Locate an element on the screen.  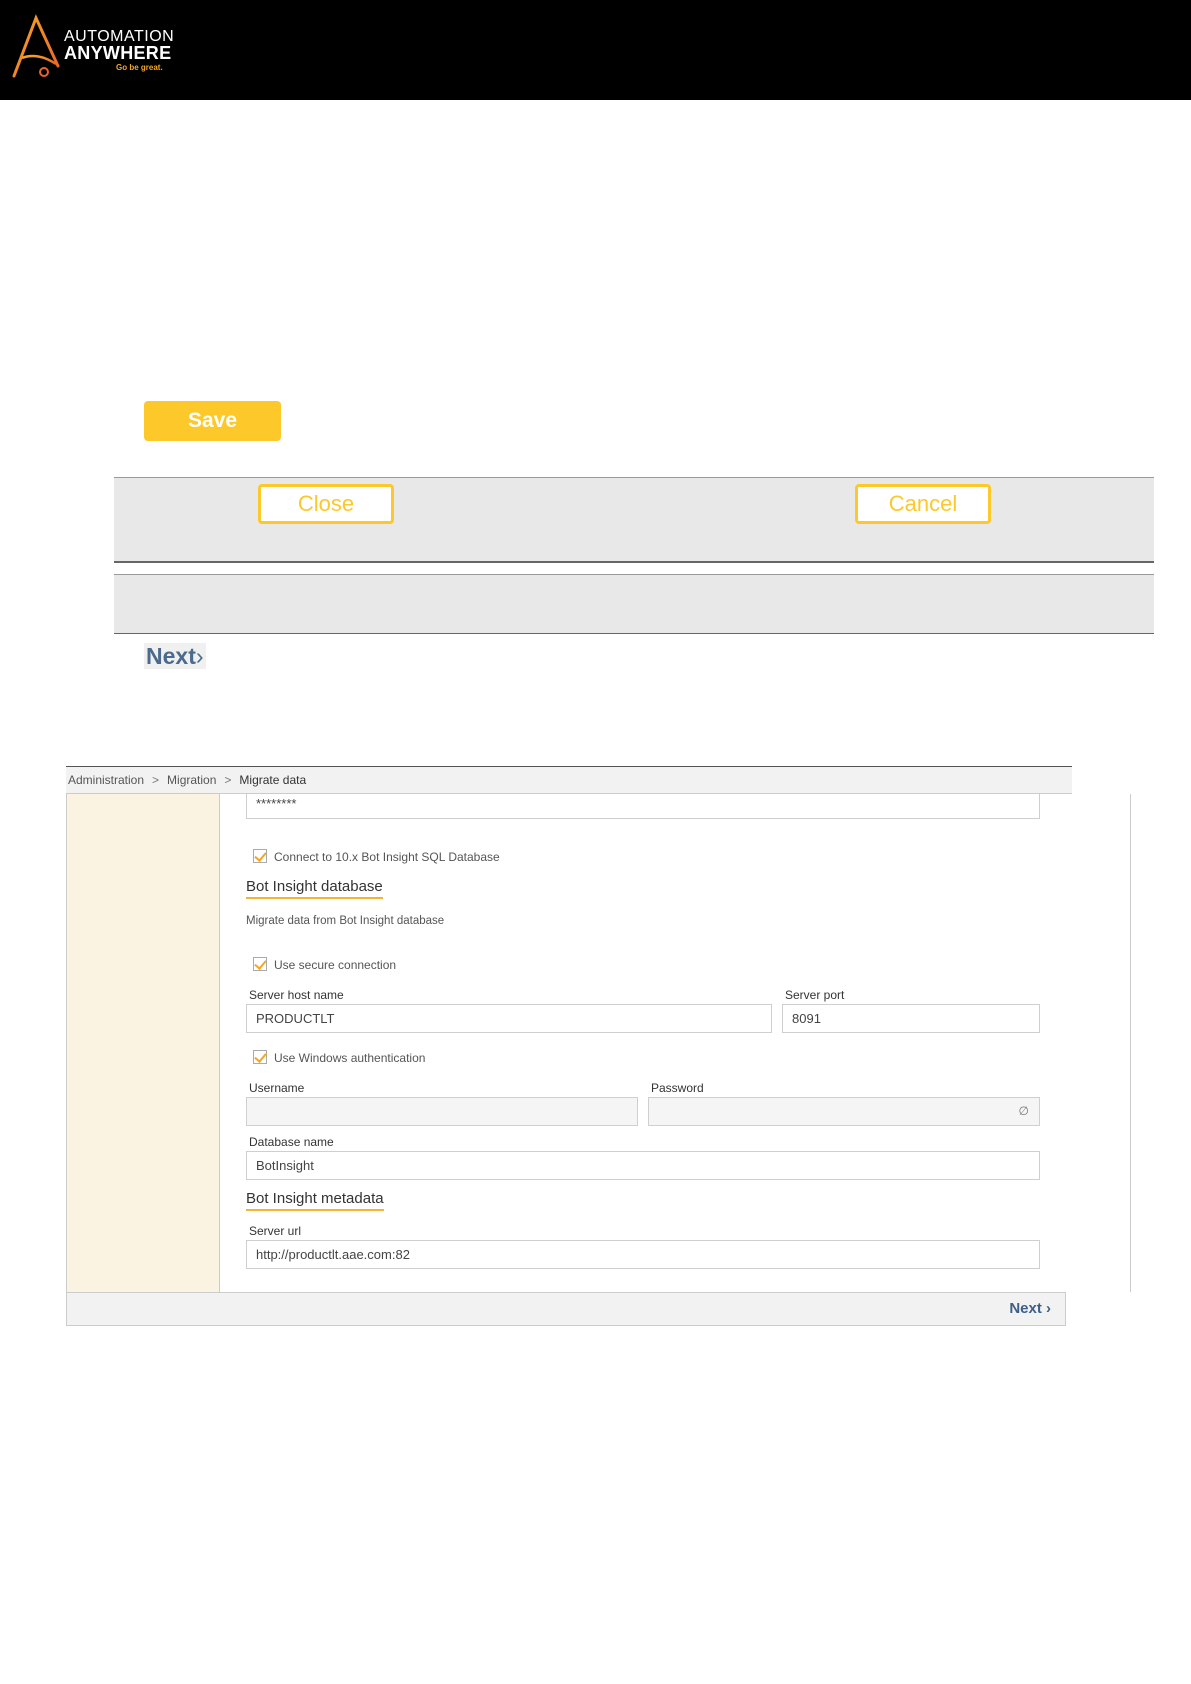
bot-insight-database-title: Bot Insight database is located at coordinates (314, 888).